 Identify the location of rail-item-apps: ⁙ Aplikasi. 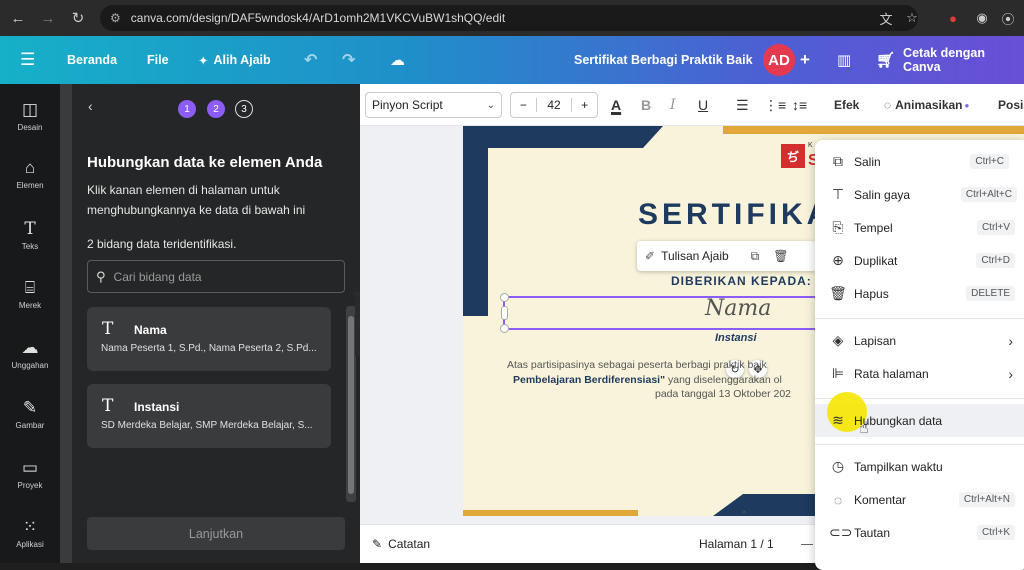
(30, 533).